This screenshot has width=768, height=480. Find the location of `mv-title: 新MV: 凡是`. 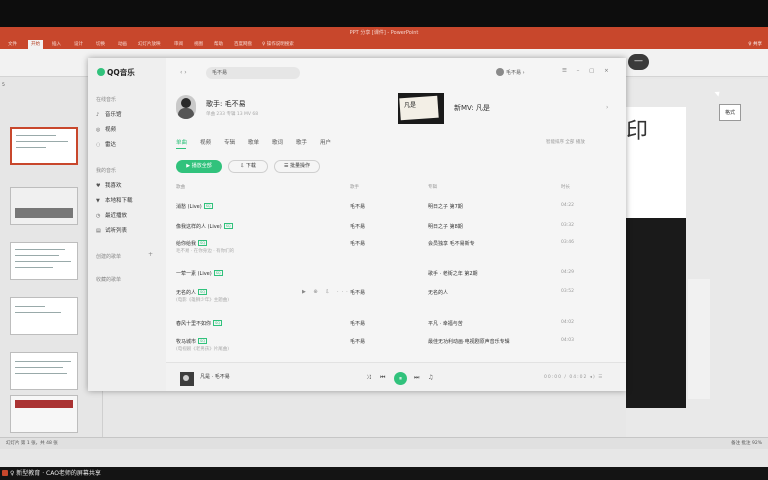

mv-title: 新MV: 凡是 is located at coordinates (472, 108).